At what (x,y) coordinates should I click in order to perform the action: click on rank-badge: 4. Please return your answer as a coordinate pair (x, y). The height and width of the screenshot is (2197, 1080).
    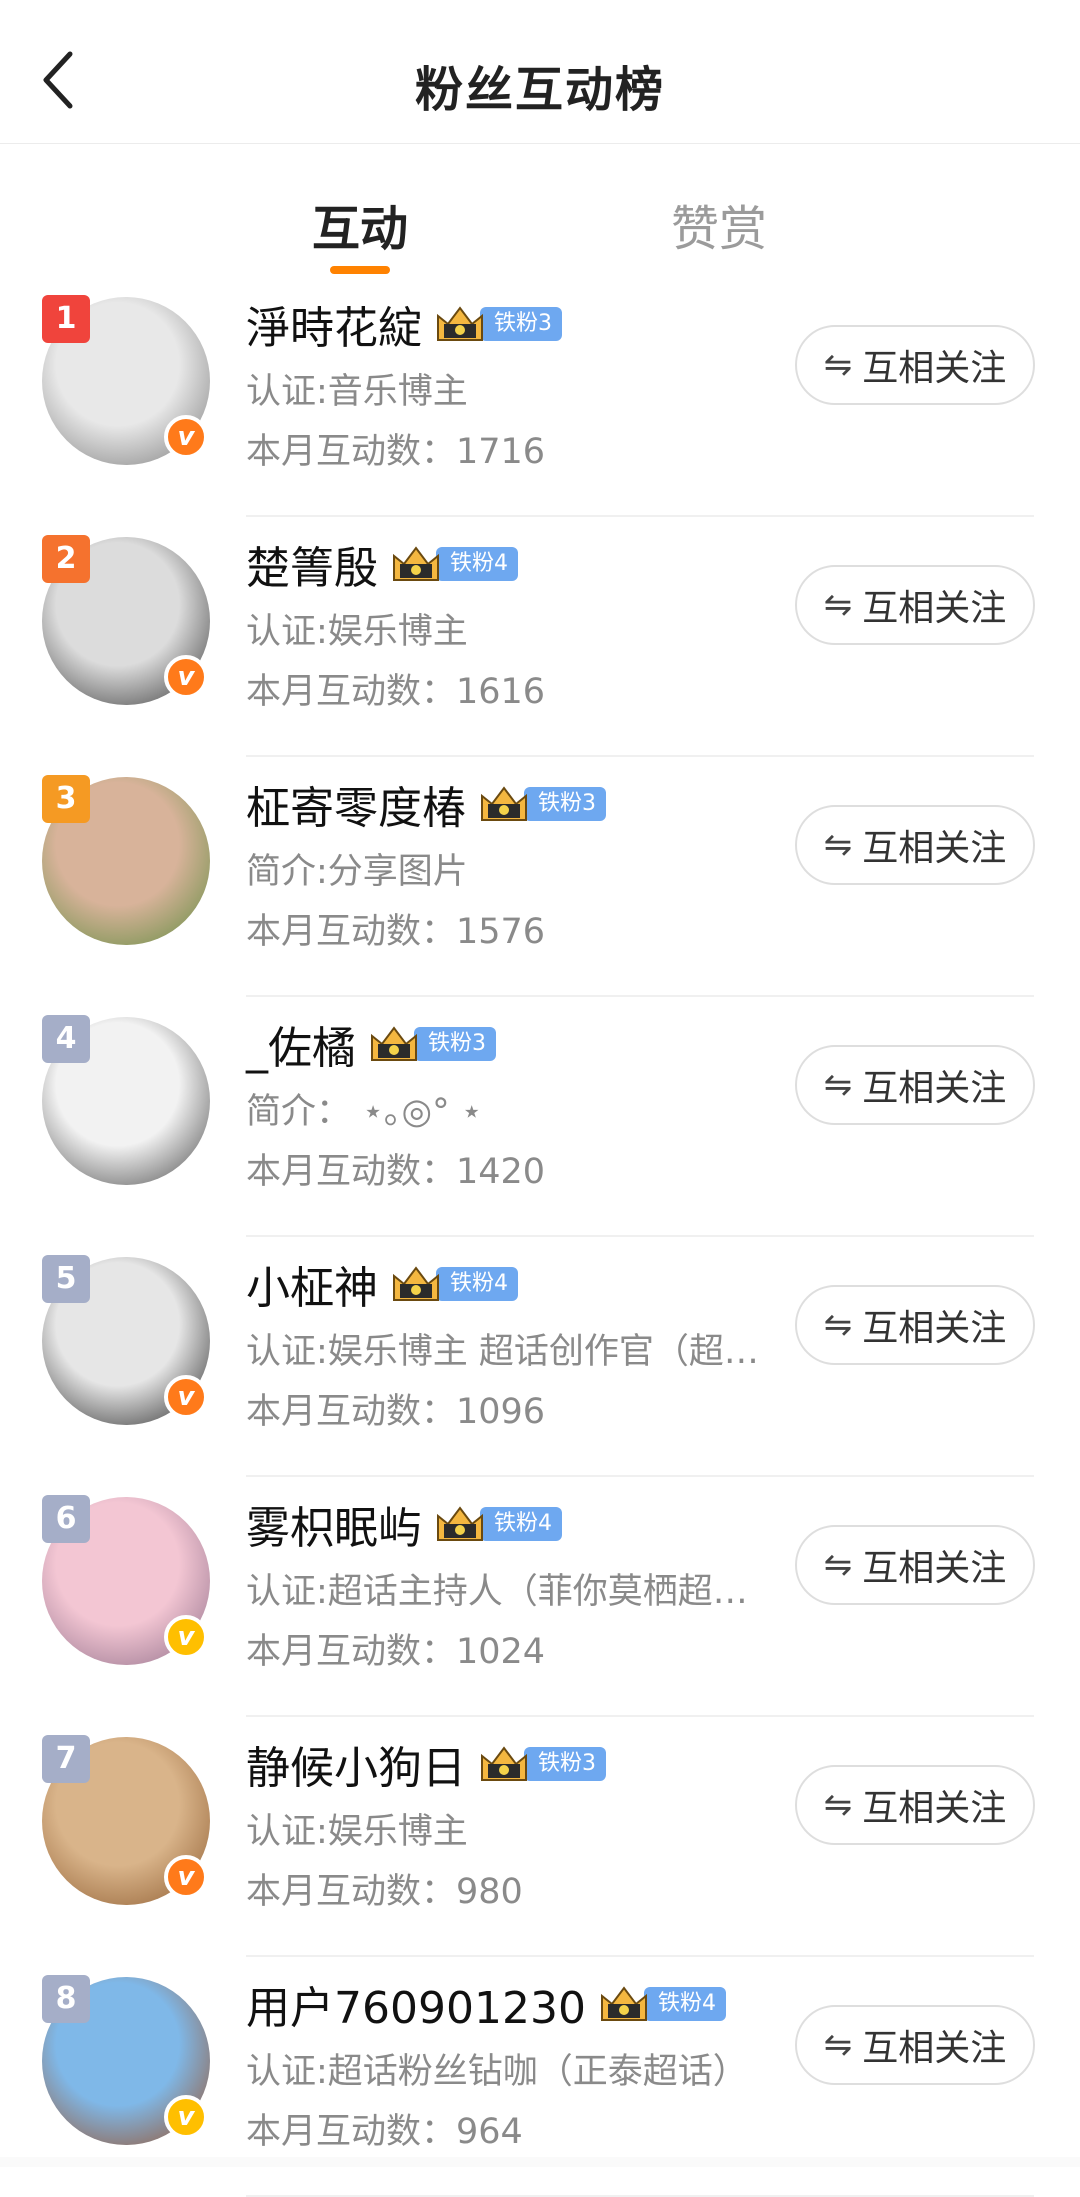
    Looking at the image, I should click on (66, 1039).